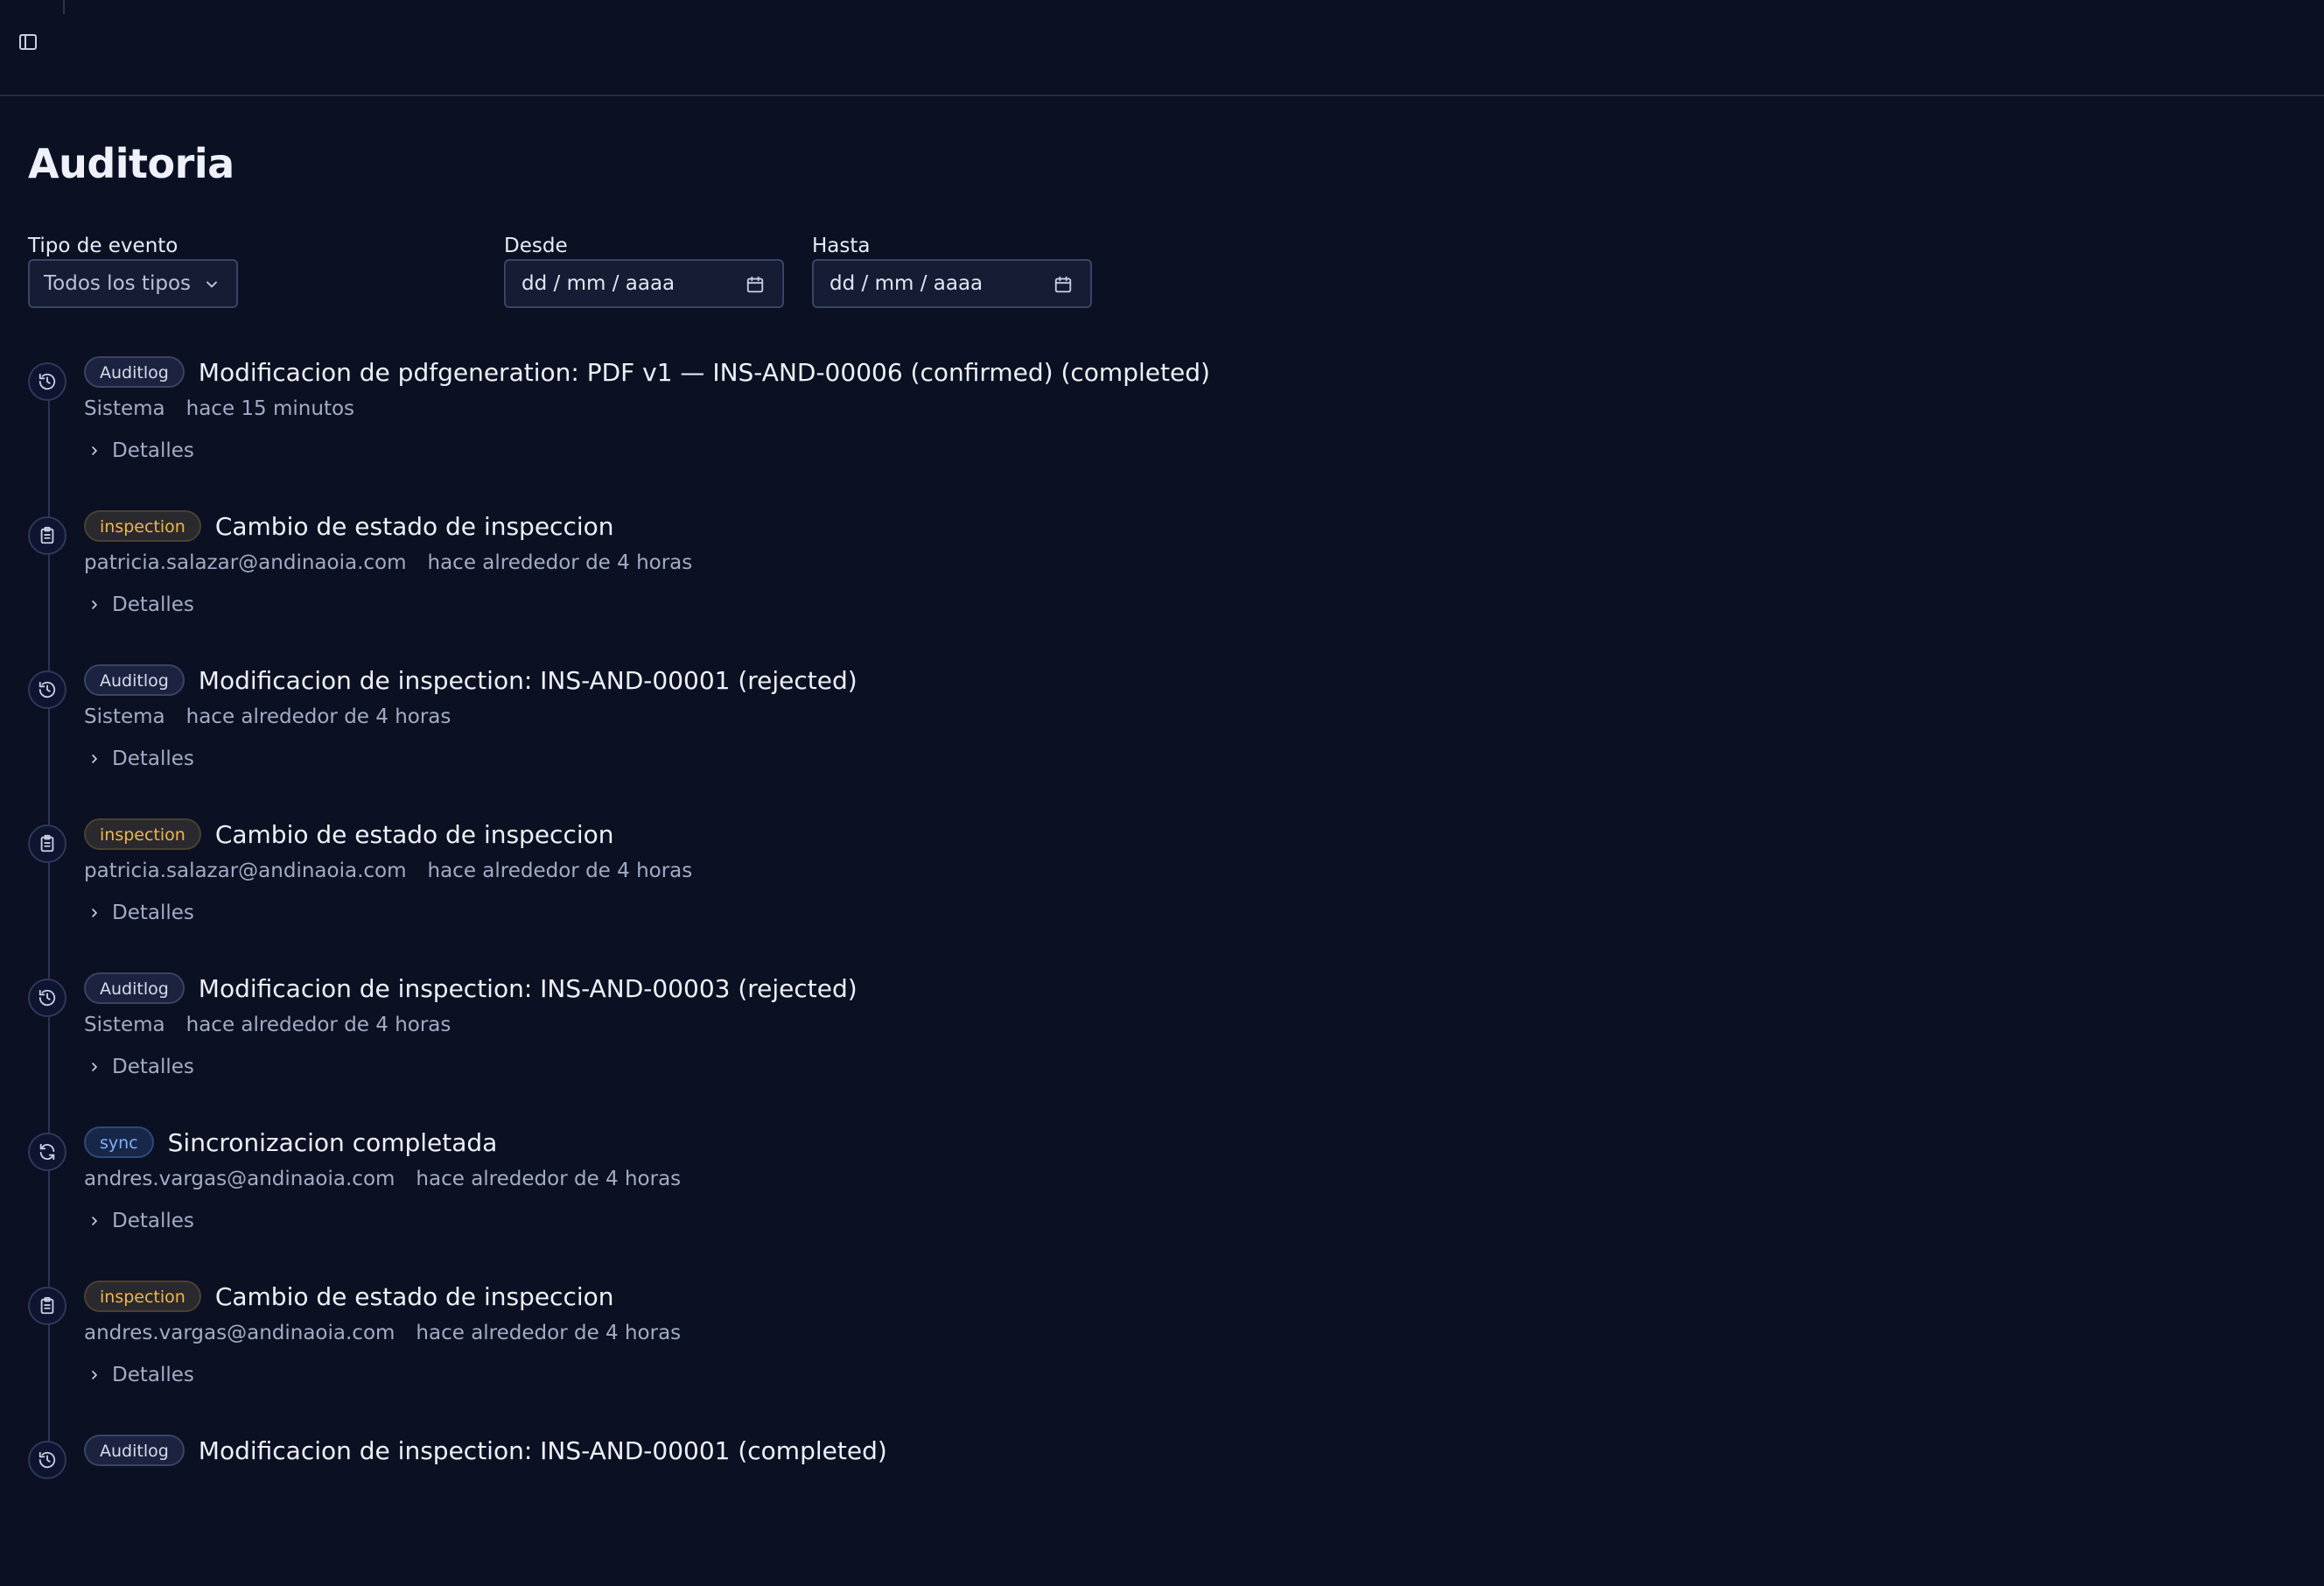  What do you see at coordinates (599, 284) in the screenshot?
I see `from-date-placeholder: dd / mm / aaaa` at bounding box center [599, 284].